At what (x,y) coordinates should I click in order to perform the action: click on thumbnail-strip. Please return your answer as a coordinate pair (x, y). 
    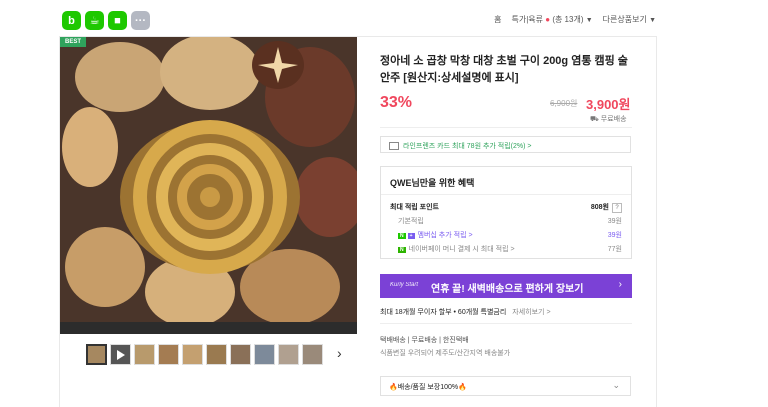
    Looking at the image, I should click on (204, 354).